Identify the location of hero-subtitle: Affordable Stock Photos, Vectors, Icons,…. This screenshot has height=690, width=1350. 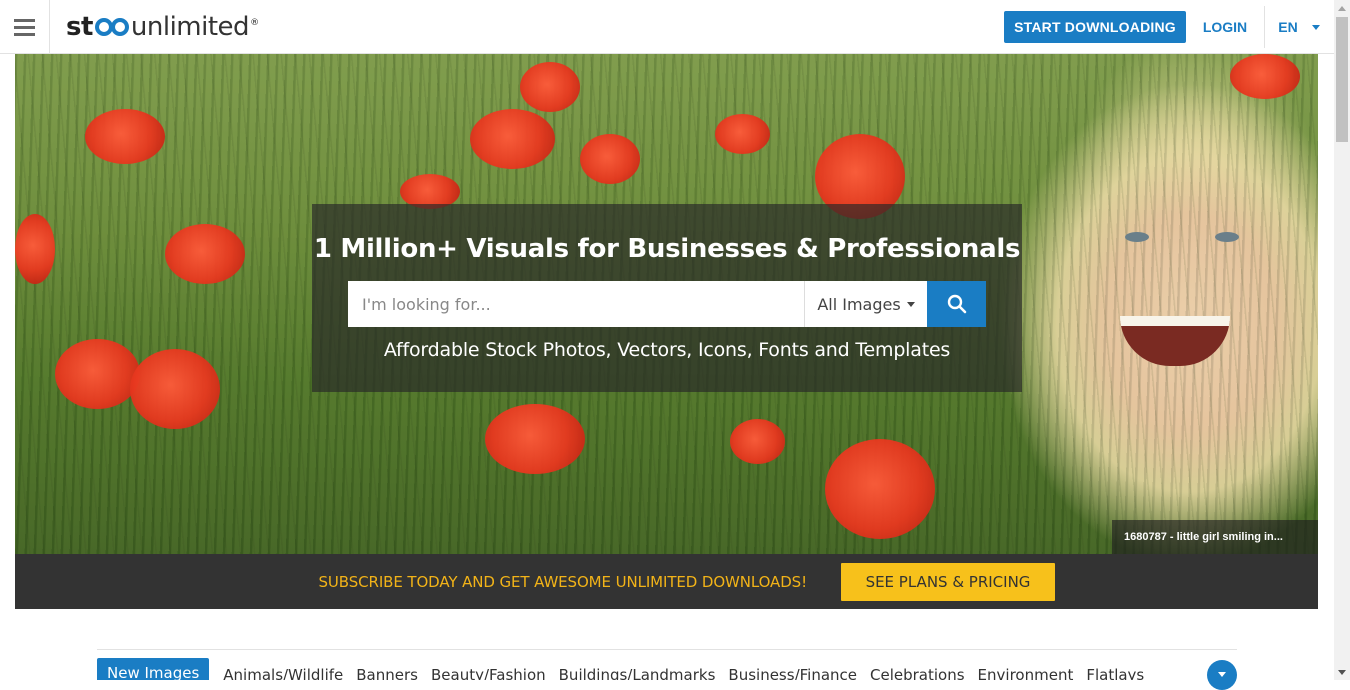
(667, 350).